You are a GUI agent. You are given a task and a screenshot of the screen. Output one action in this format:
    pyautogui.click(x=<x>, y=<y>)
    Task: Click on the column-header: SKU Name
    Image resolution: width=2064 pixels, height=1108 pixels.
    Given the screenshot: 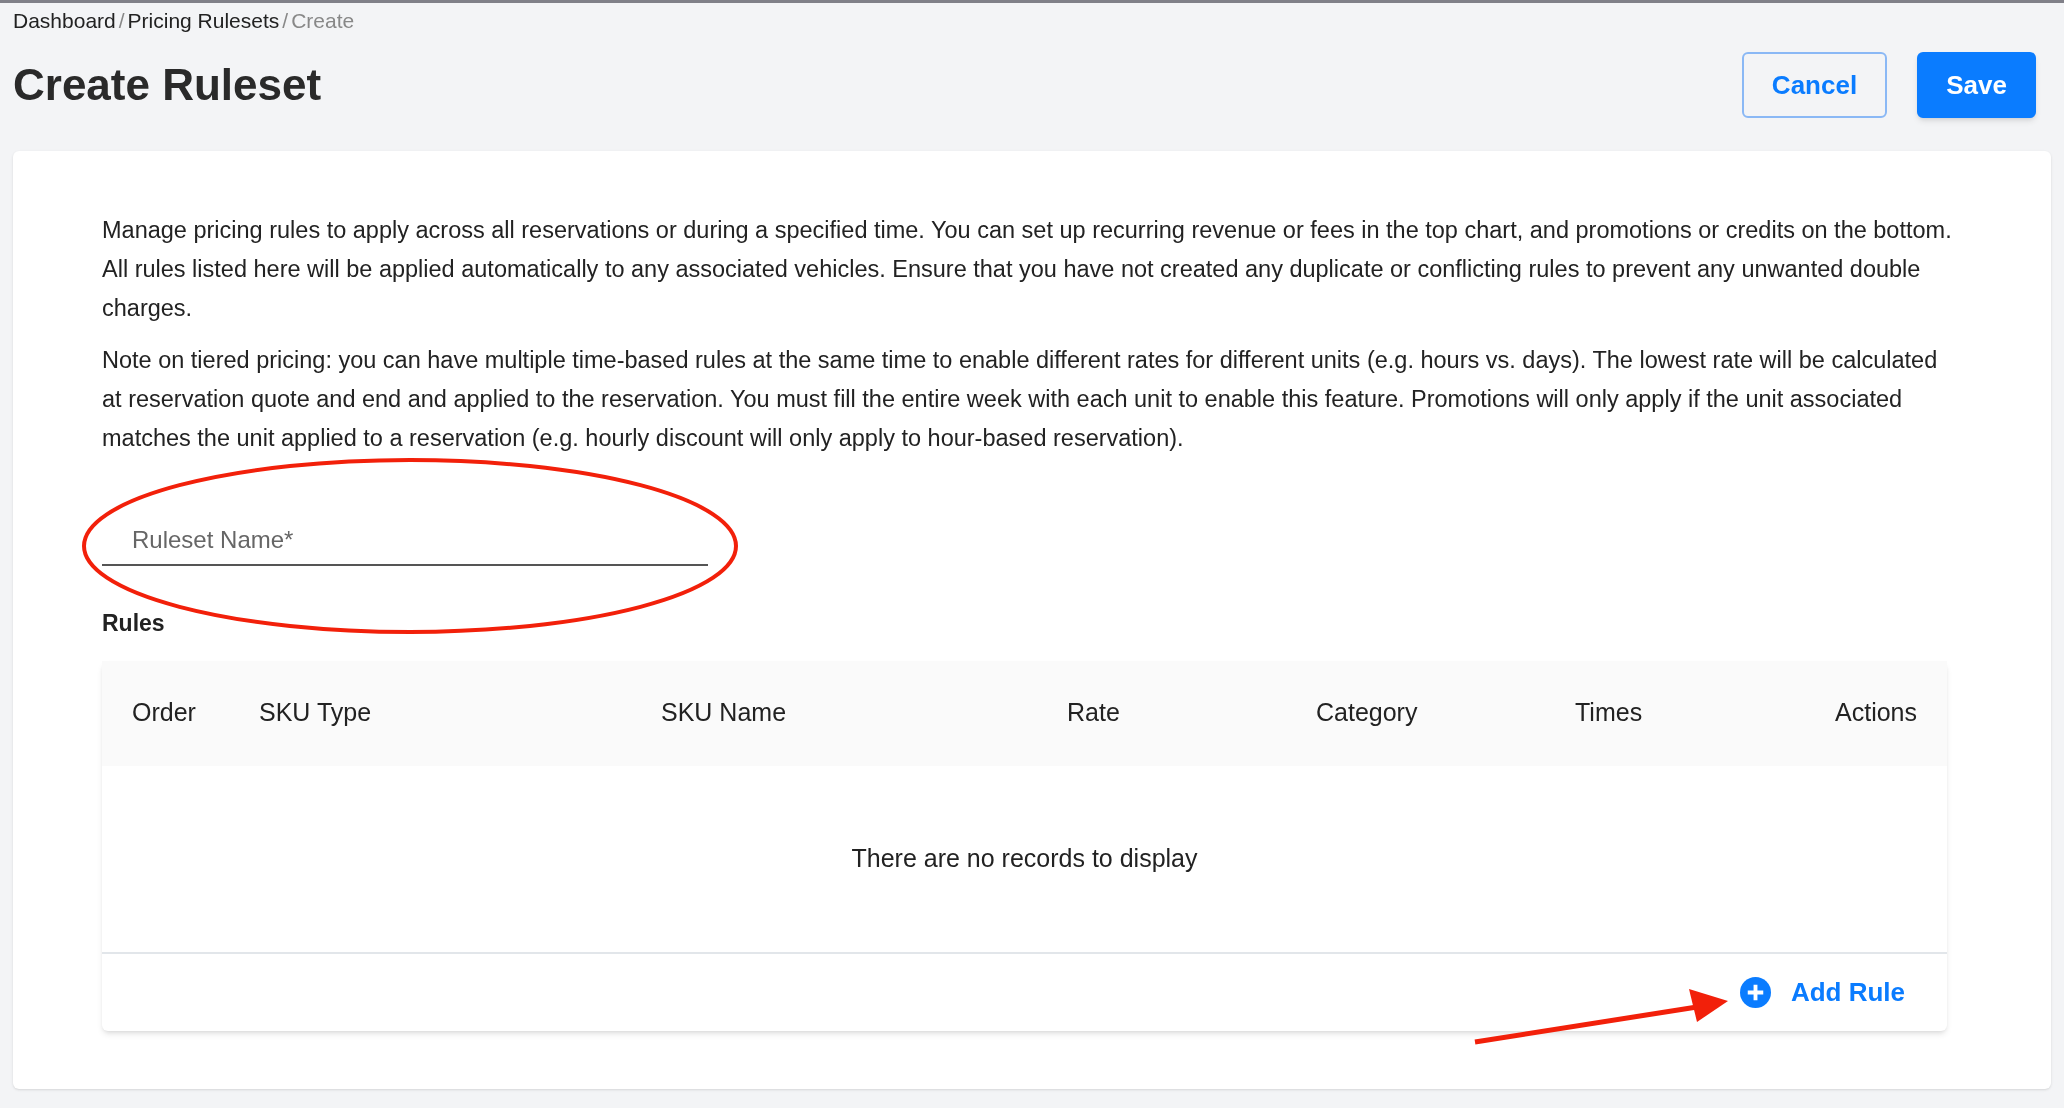 What is the action you would take?
    pyautogui.click(x=724, y=713)
    